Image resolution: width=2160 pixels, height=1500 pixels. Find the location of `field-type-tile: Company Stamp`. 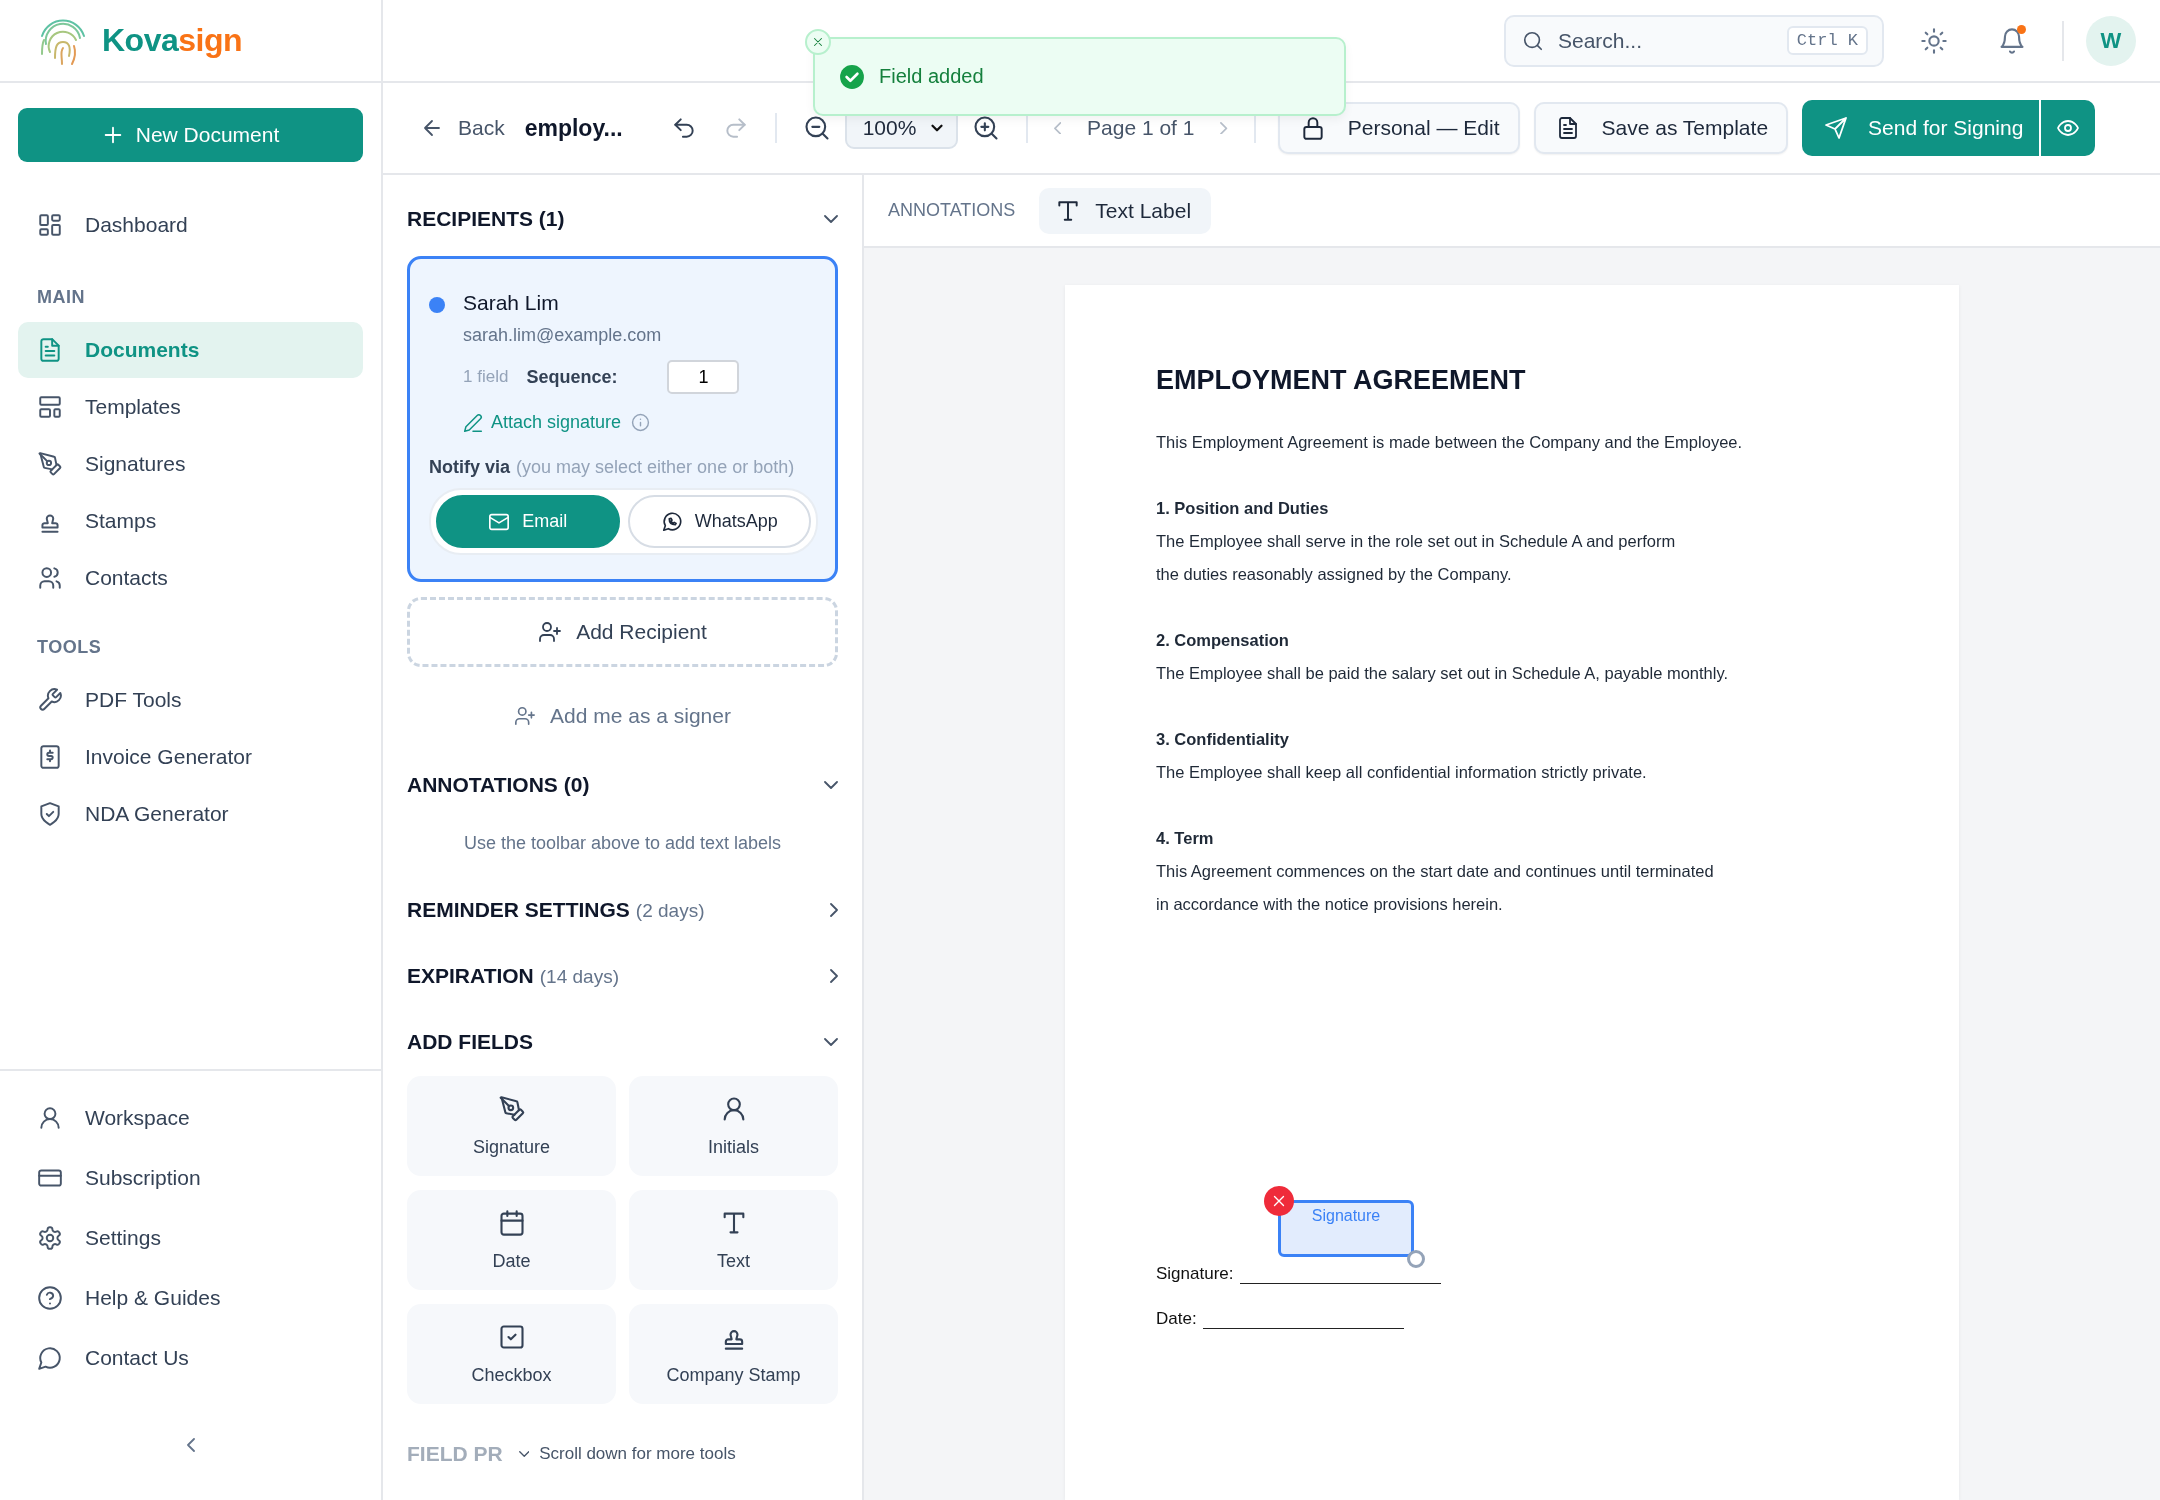

field-type-tile: Company Stamp is located at coordinates (733, 1354).